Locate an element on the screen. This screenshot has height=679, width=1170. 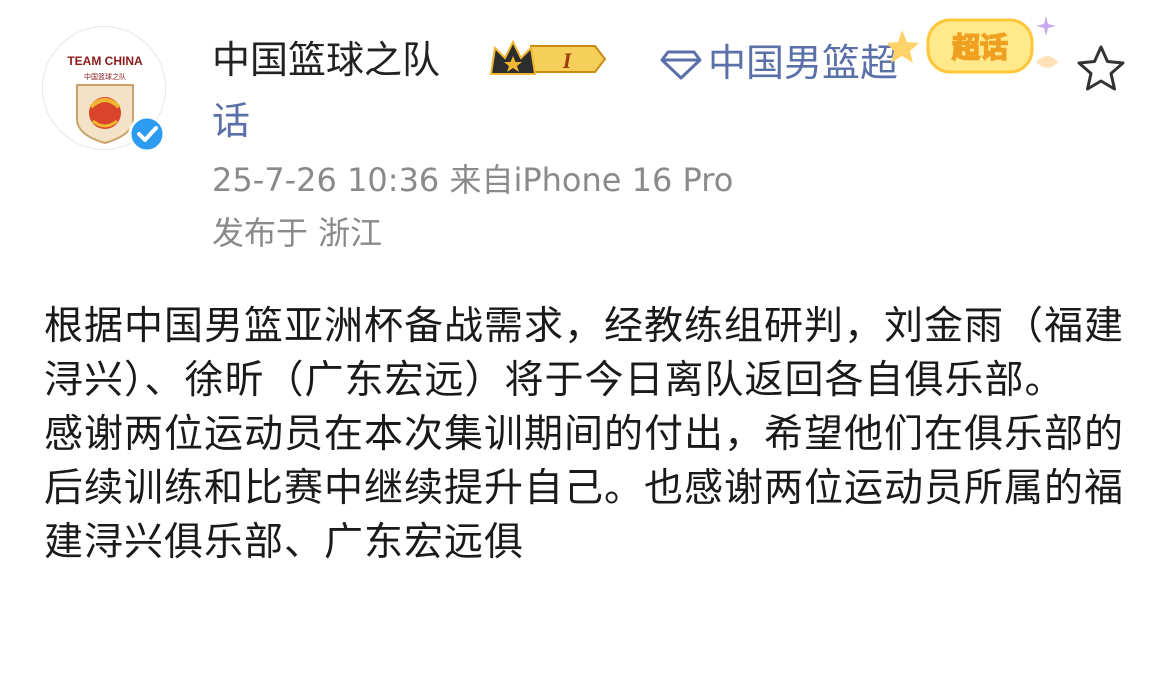
supertopic-name: 中国男篮超话 is located at coordinates (555, 92).